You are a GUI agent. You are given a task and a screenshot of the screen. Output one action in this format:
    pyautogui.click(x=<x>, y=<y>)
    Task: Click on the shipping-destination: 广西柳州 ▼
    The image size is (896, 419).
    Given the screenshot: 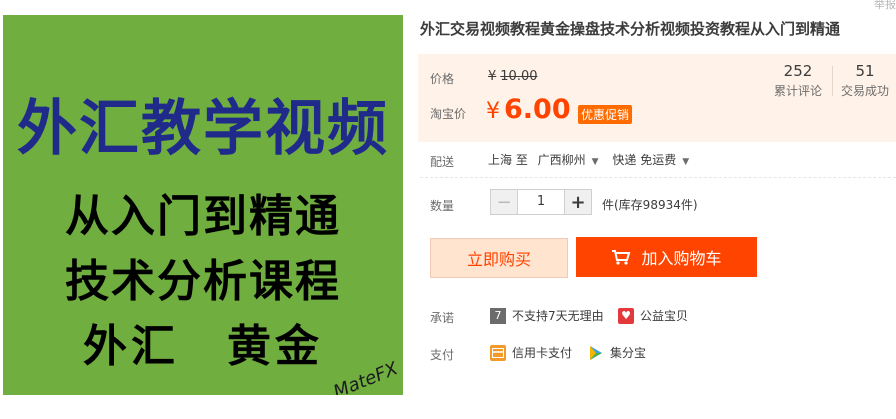 What is the action you would take?
    pyautogui.click(x=573, y=160)
    